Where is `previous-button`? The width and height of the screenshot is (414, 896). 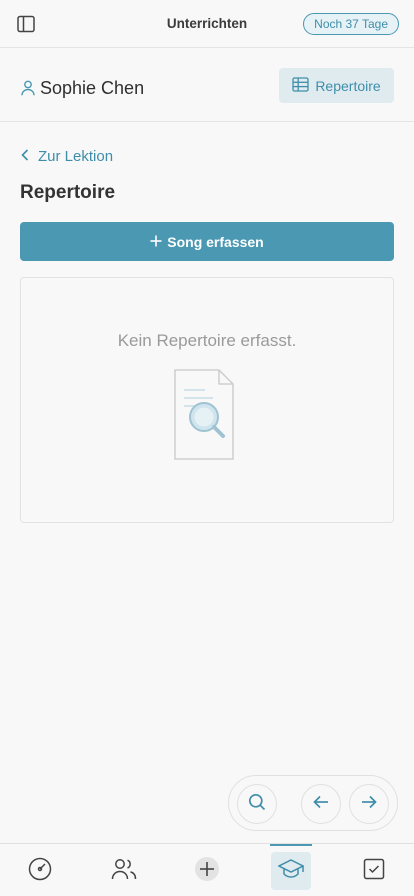 previous-button is located at coordinates (321, 804).